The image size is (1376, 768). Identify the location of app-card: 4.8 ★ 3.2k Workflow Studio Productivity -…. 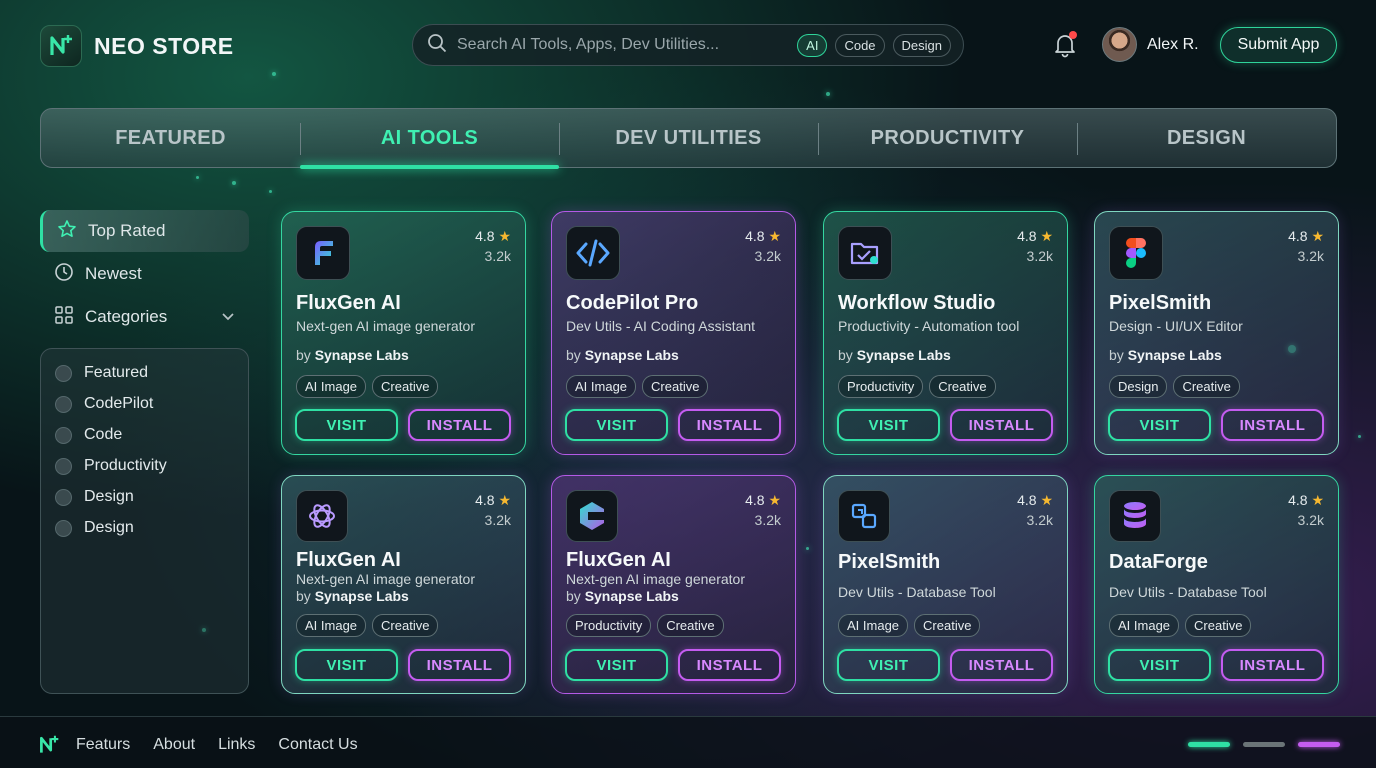
(945, 333).